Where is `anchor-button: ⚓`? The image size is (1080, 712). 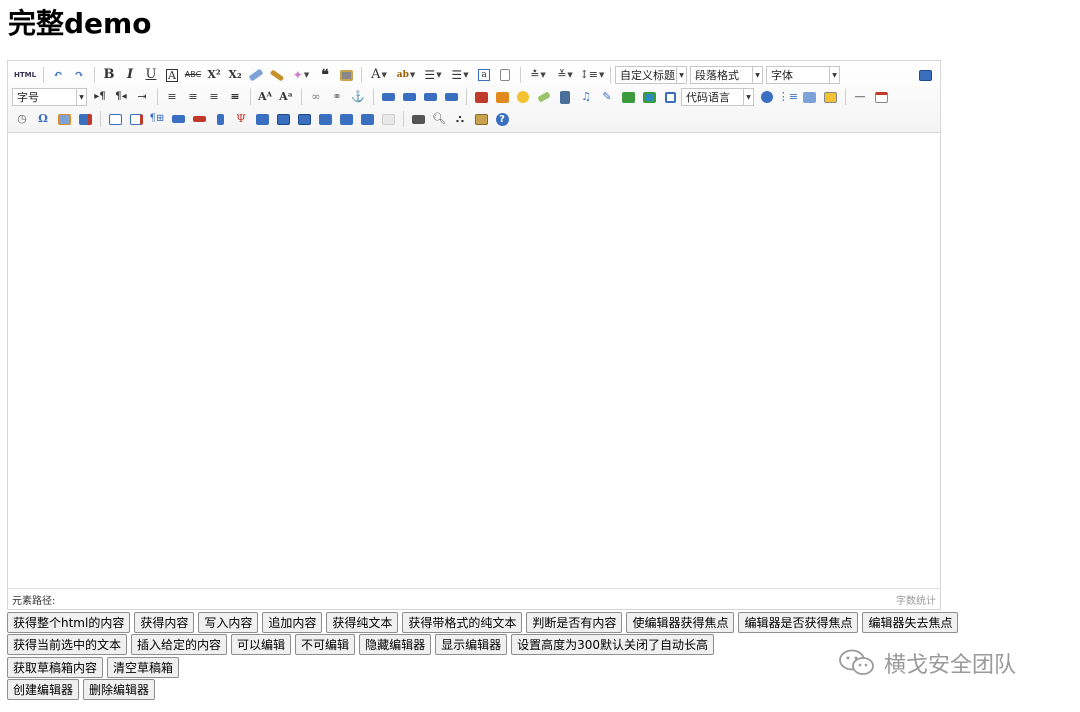 anchor-button: ⚓ is located at coordinates (358, 97).